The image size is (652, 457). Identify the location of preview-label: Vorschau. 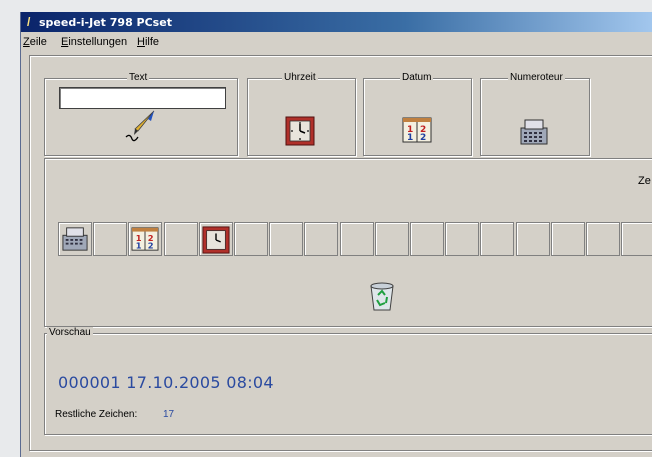
(70, 332).